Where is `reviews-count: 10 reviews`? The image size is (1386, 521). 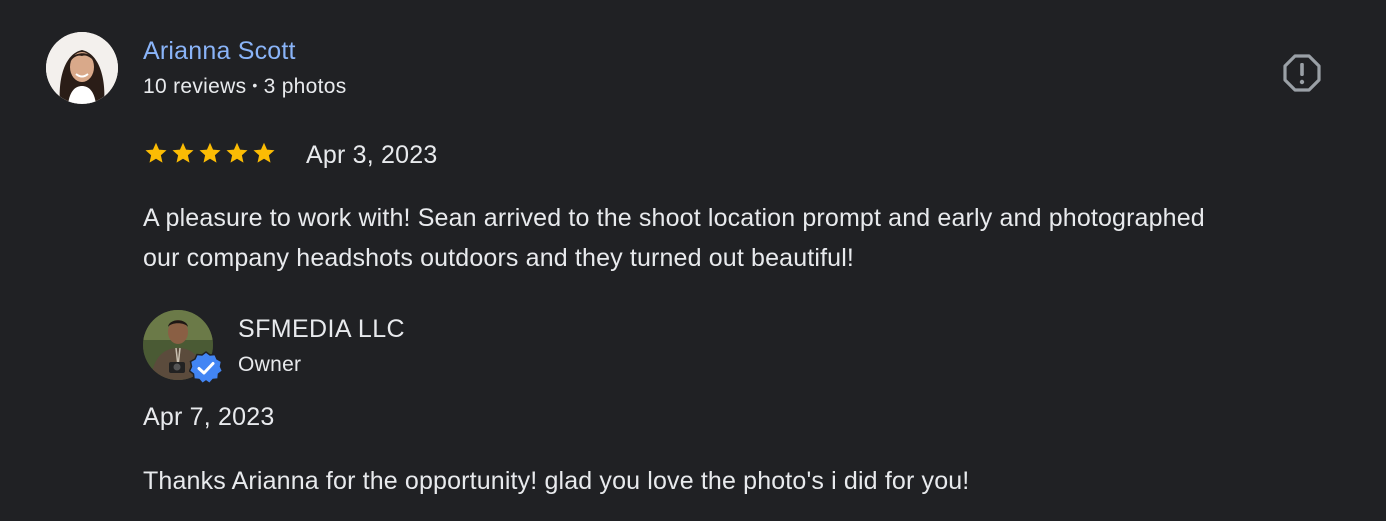 reviews-count: 10 reviews is located at coordinates (195, 86).